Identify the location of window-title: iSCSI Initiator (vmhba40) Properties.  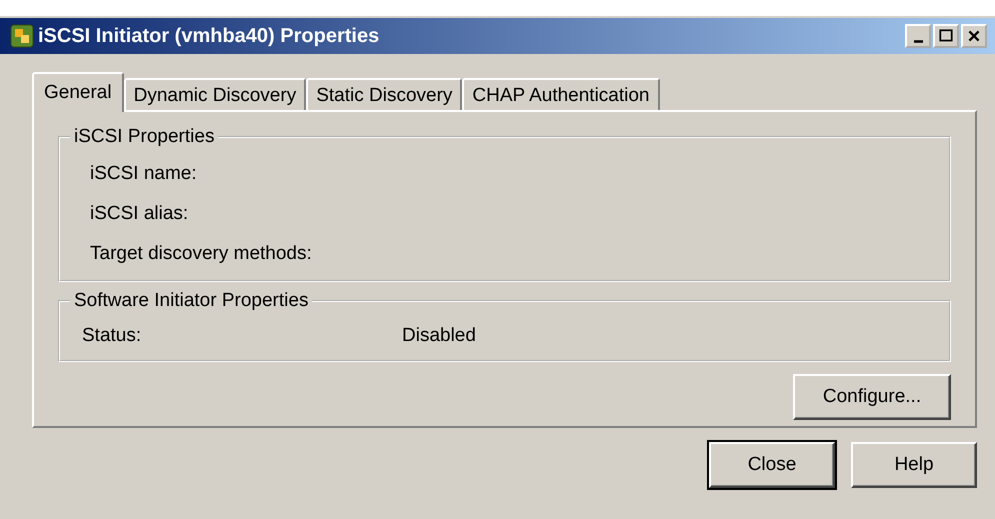
(209, 36).